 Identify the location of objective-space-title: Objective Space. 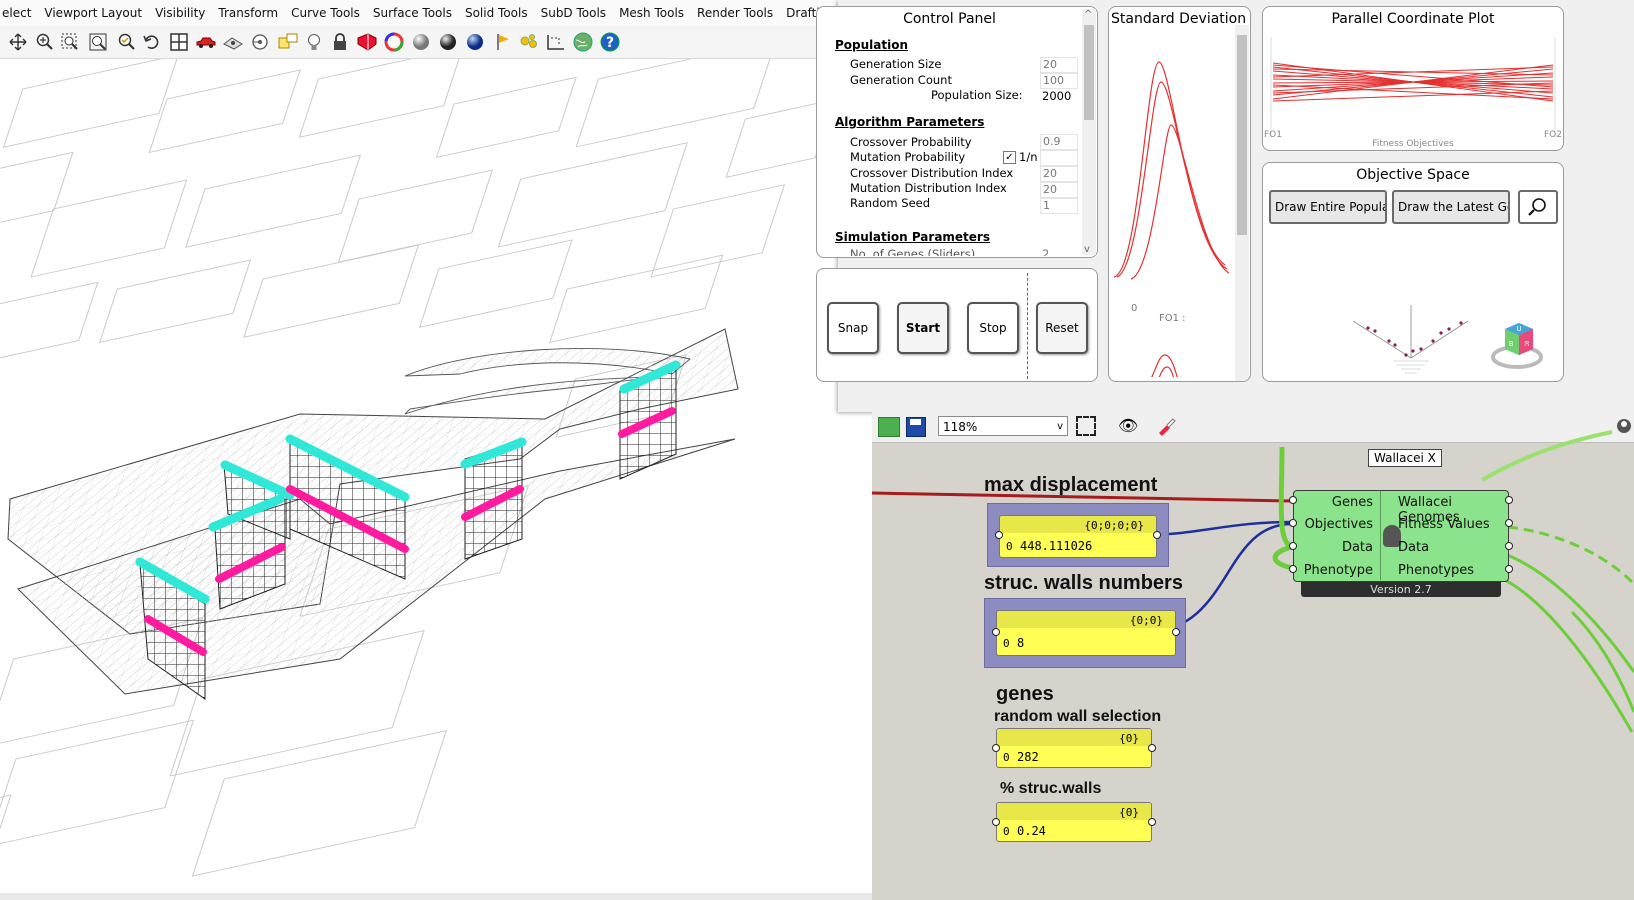
(1413, 175).